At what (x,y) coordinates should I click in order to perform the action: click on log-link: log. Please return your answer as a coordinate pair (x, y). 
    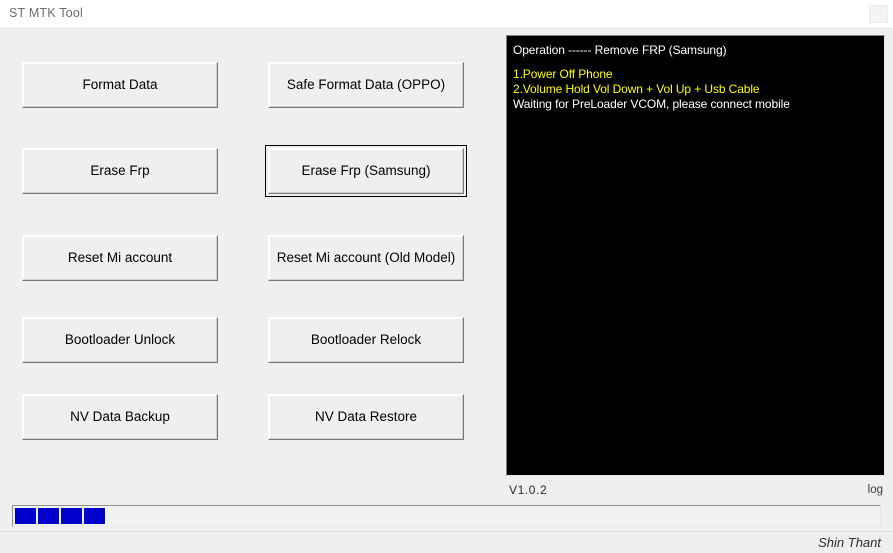
    Looking at the image, I should click on (875, 490).